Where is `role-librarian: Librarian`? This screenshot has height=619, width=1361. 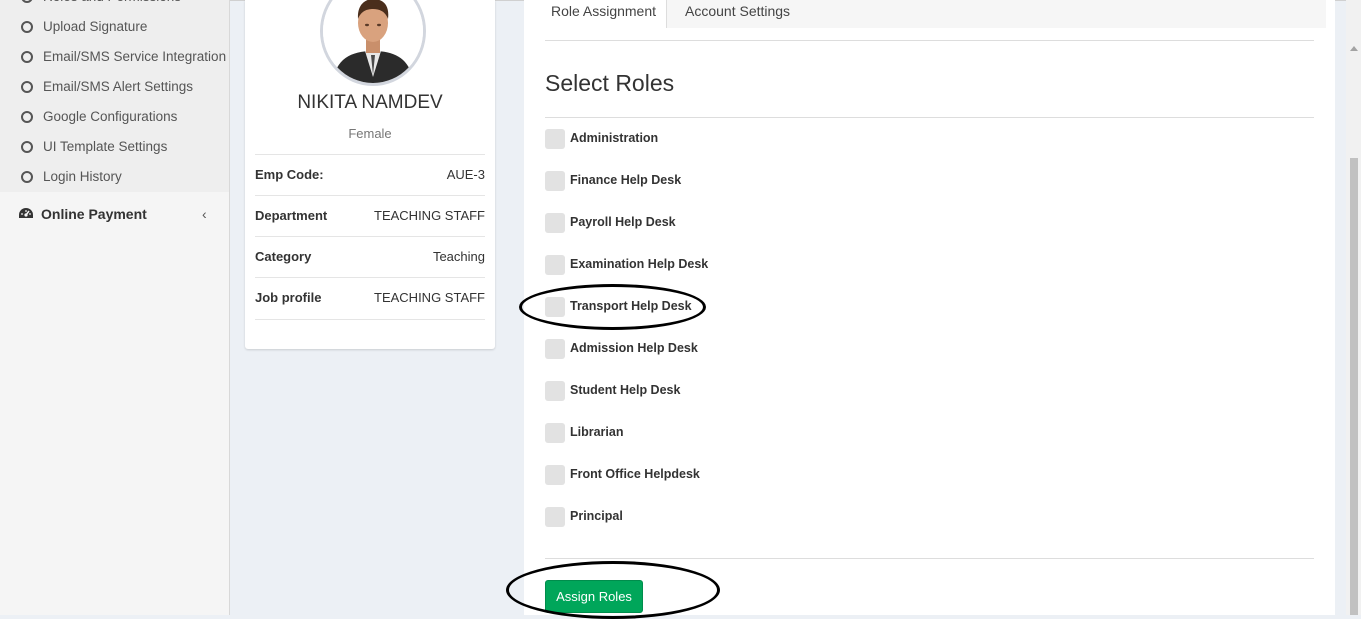
role-librarian: Librarian is located at coordinates (745, 434).